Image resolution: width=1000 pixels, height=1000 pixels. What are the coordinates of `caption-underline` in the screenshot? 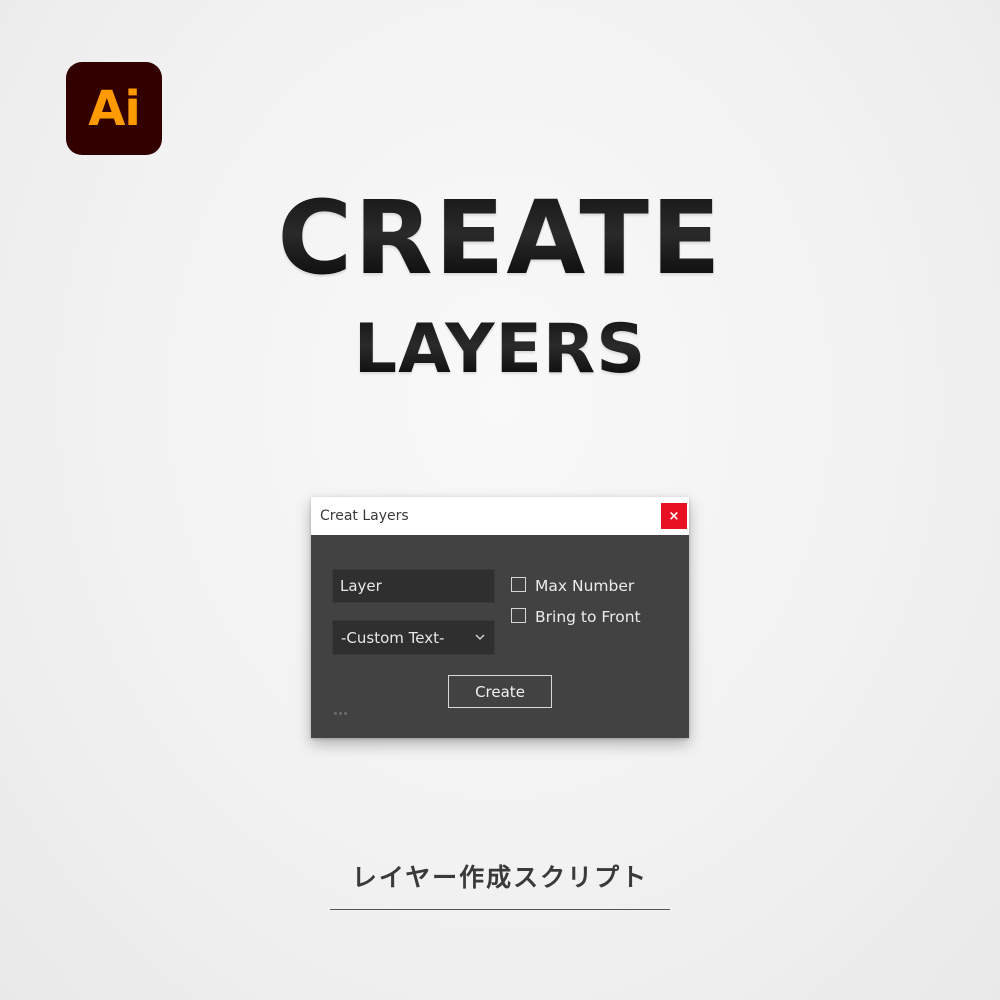 It's located at (500, 909).